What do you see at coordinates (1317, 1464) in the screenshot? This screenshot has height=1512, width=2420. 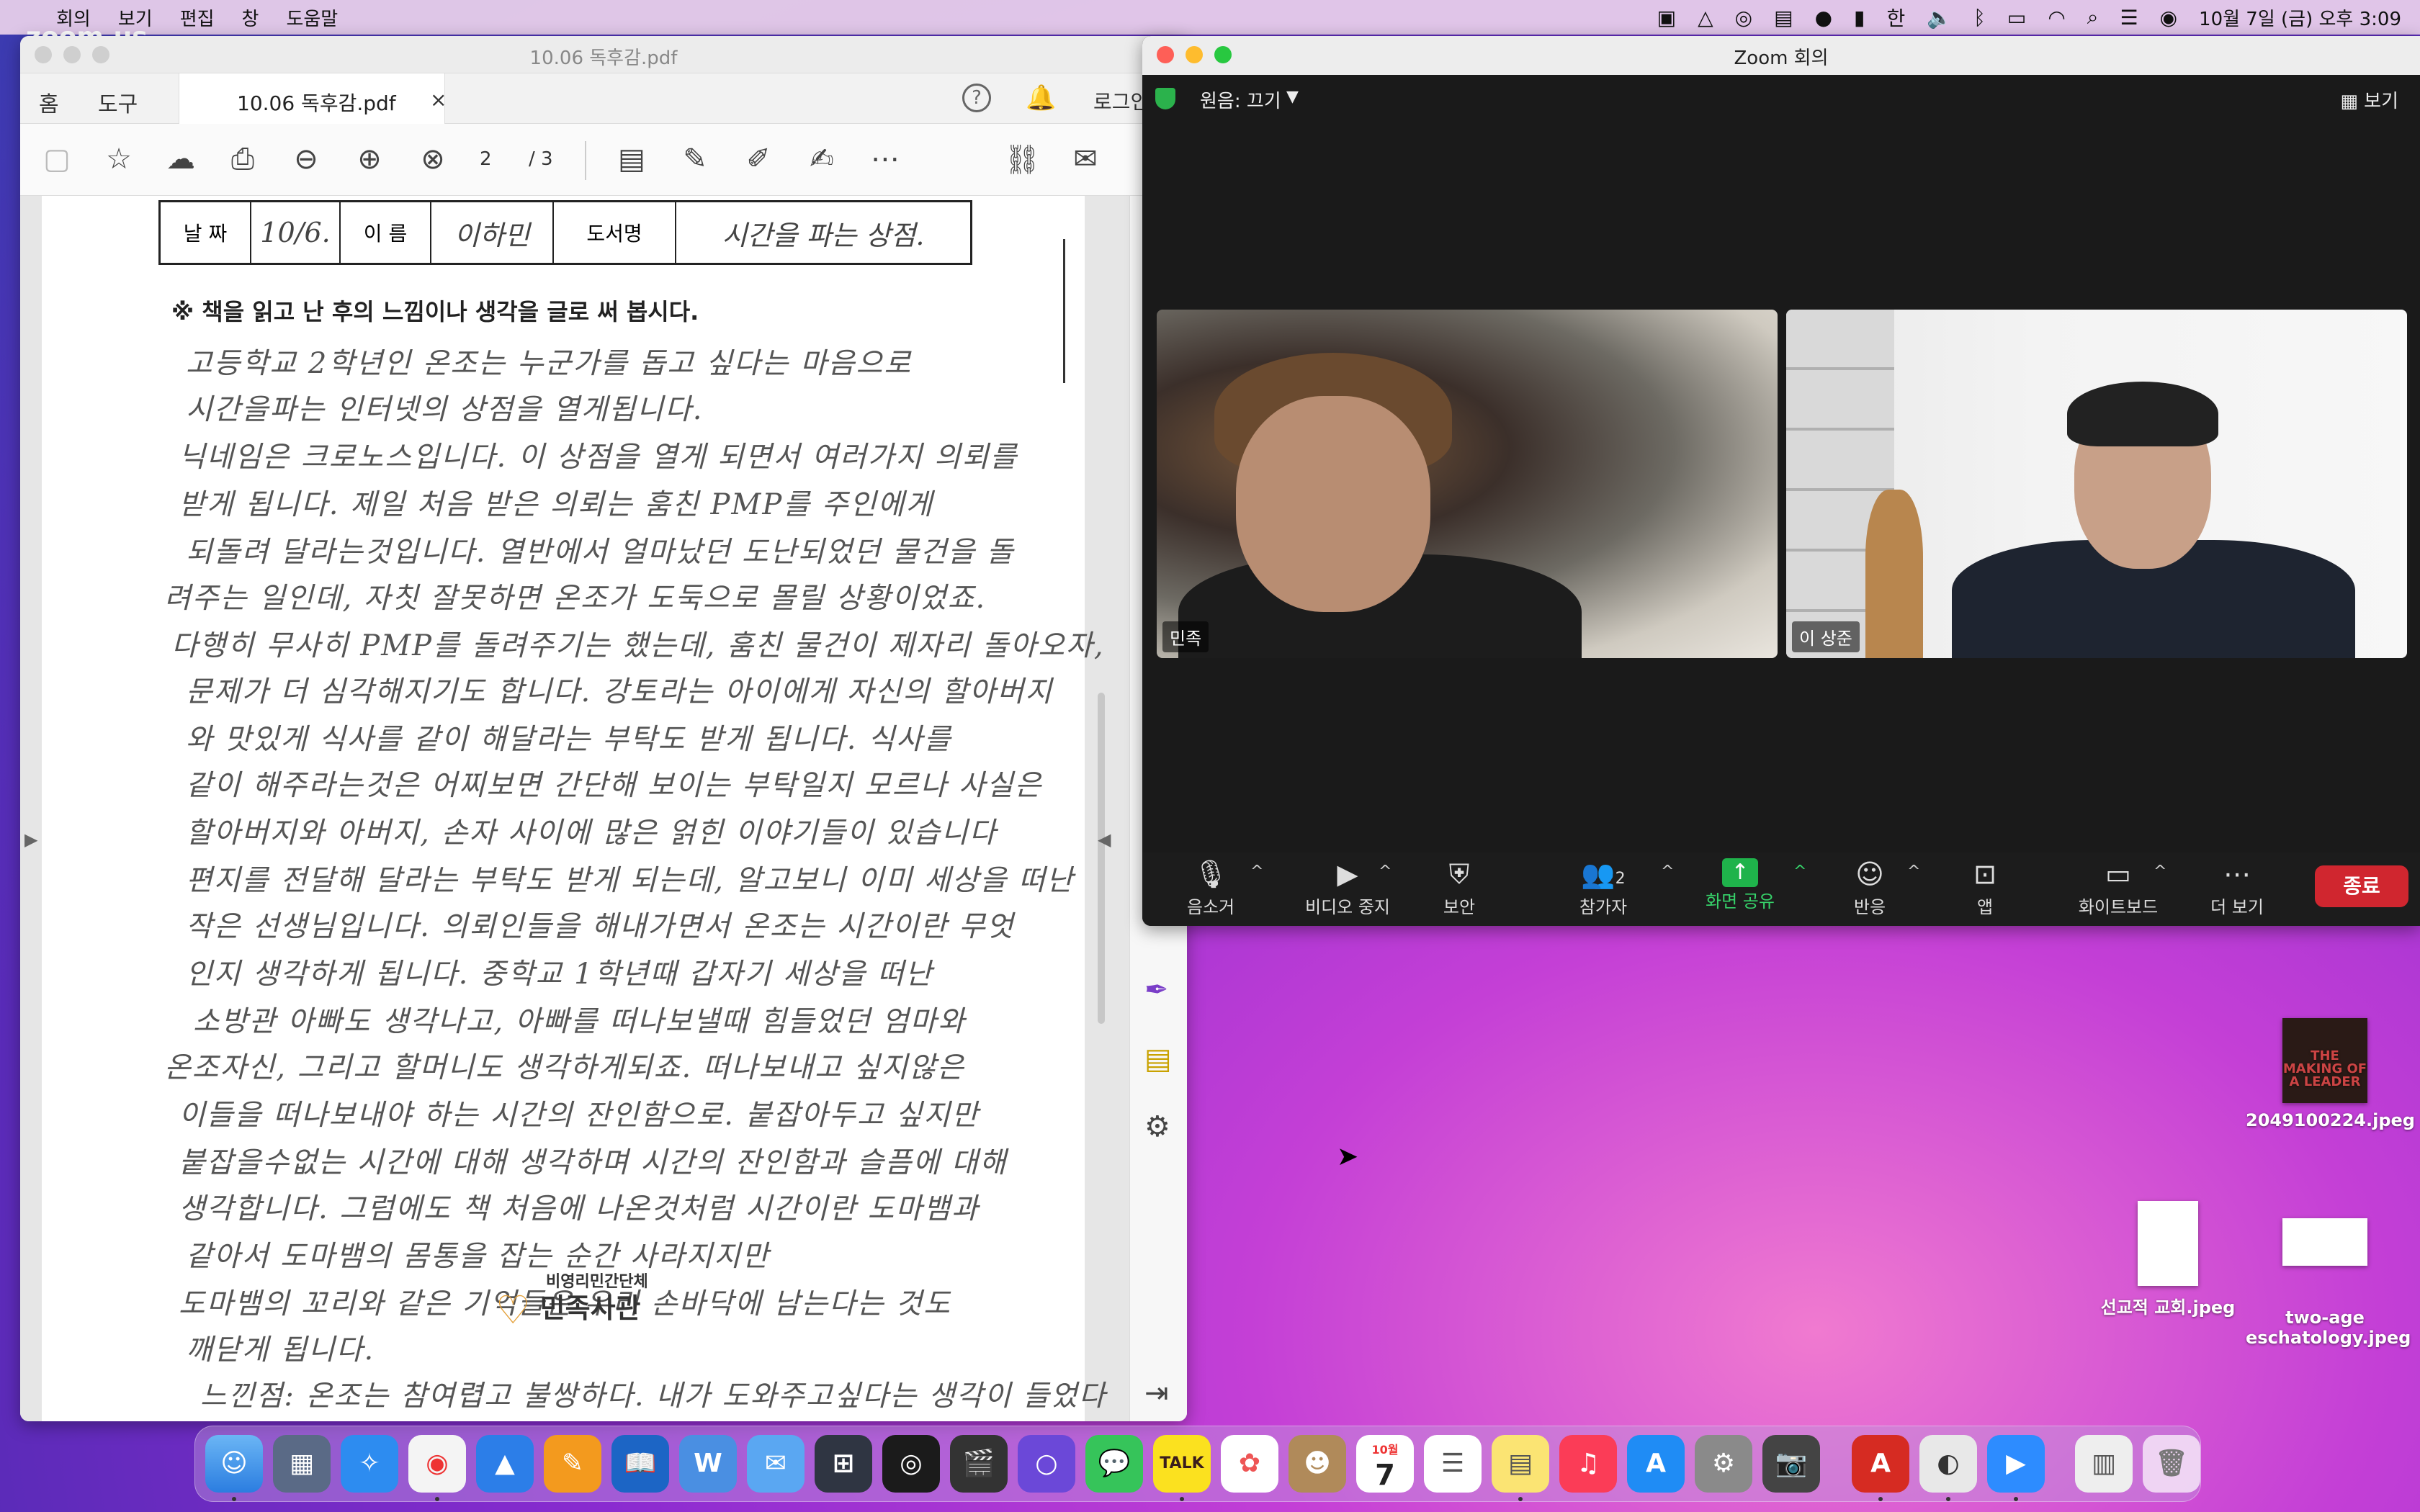 I see `contacts-icon: ☻` at bounding box center [1317, 1464].